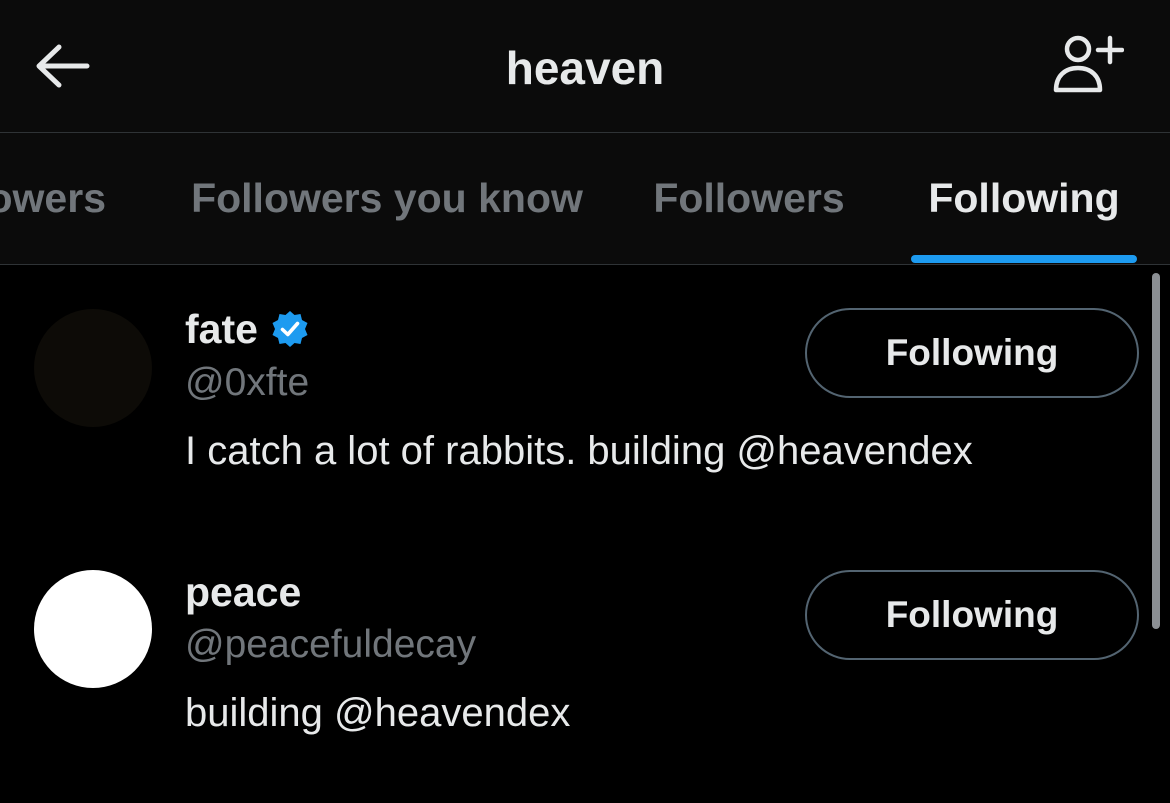  I want to click on verified-badge-icon, so click(290, 329).